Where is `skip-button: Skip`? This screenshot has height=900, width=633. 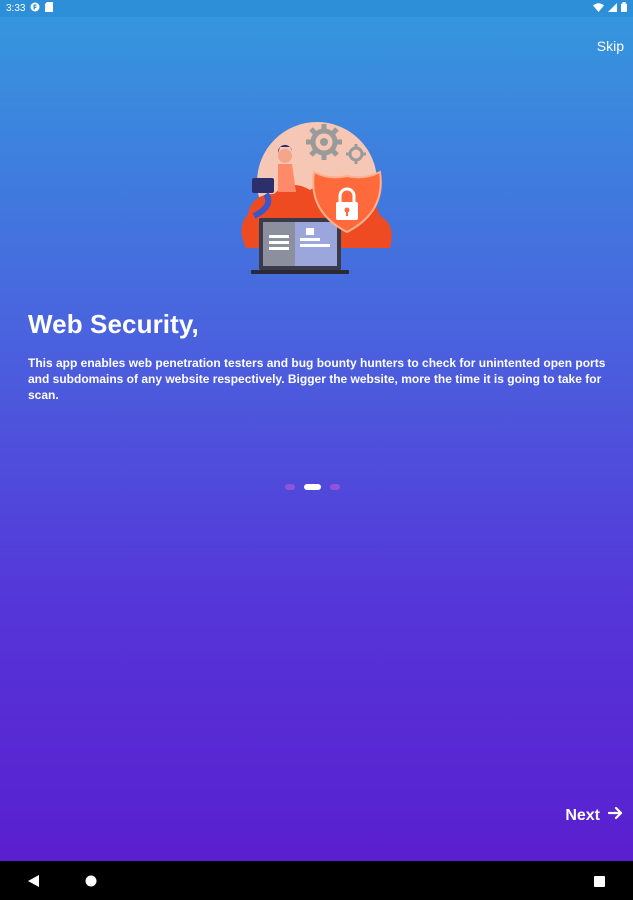
skip-button: Skip is located at coordinates (610, 46).